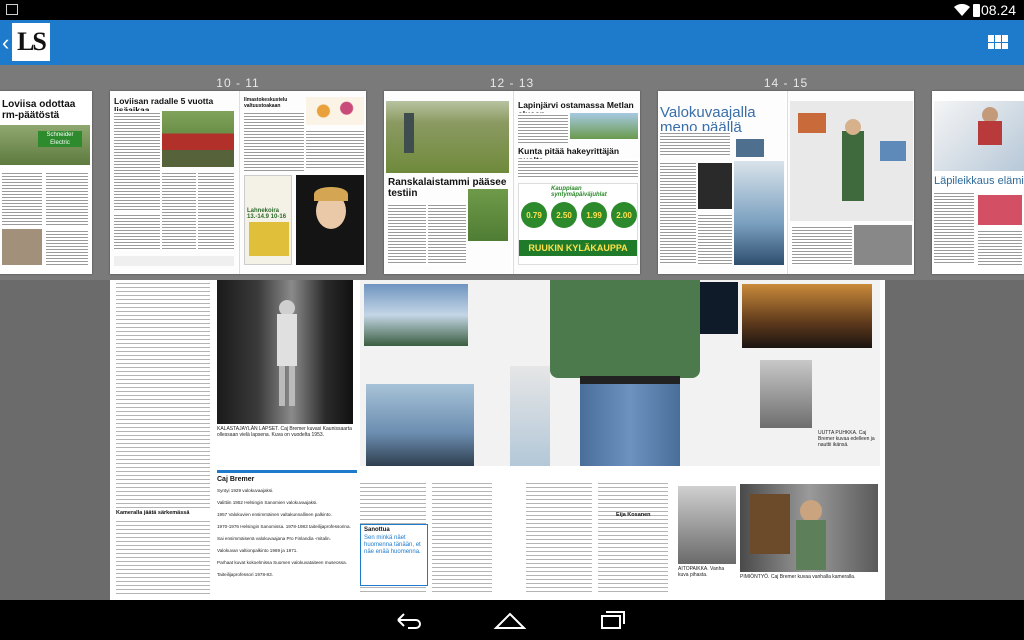 The height and width of the screenshot is (640, 1024). I want to click on navigation-bar, so click(512, 620).